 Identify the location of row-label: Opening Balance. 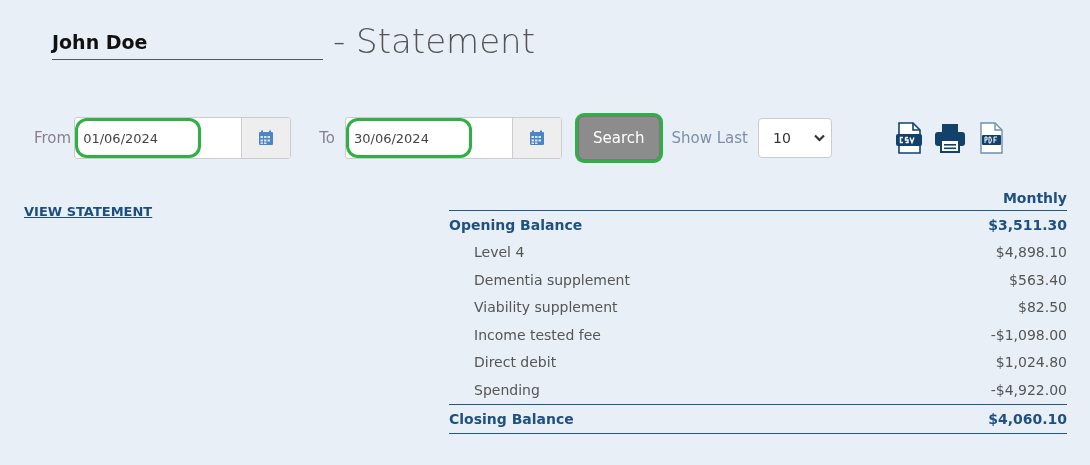
(516, 224).